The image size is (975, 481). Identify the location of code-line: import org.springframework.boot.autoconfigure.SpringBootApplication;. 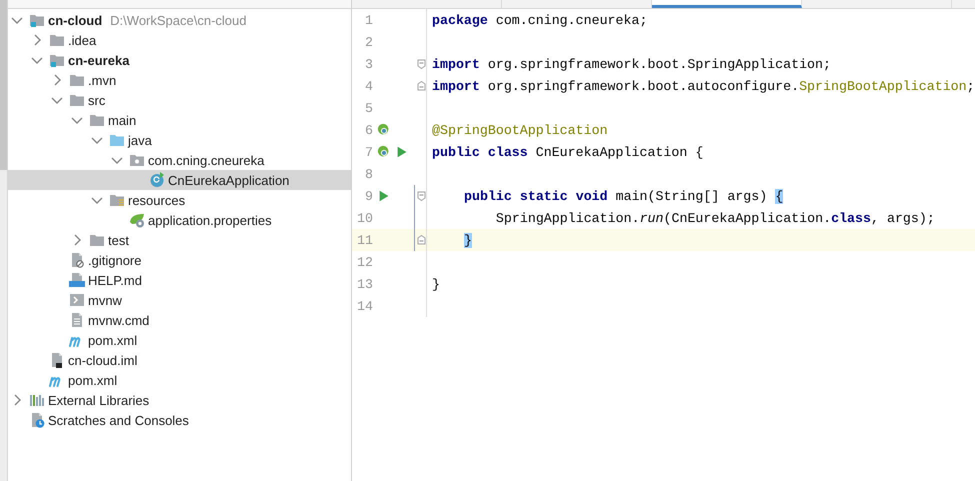
(703, 86).